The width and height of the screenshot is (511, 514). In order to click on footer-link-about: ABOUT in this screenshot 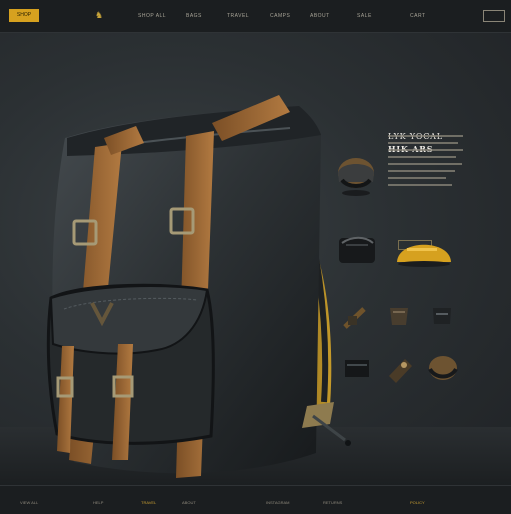, I will do `click(189, 502)`.